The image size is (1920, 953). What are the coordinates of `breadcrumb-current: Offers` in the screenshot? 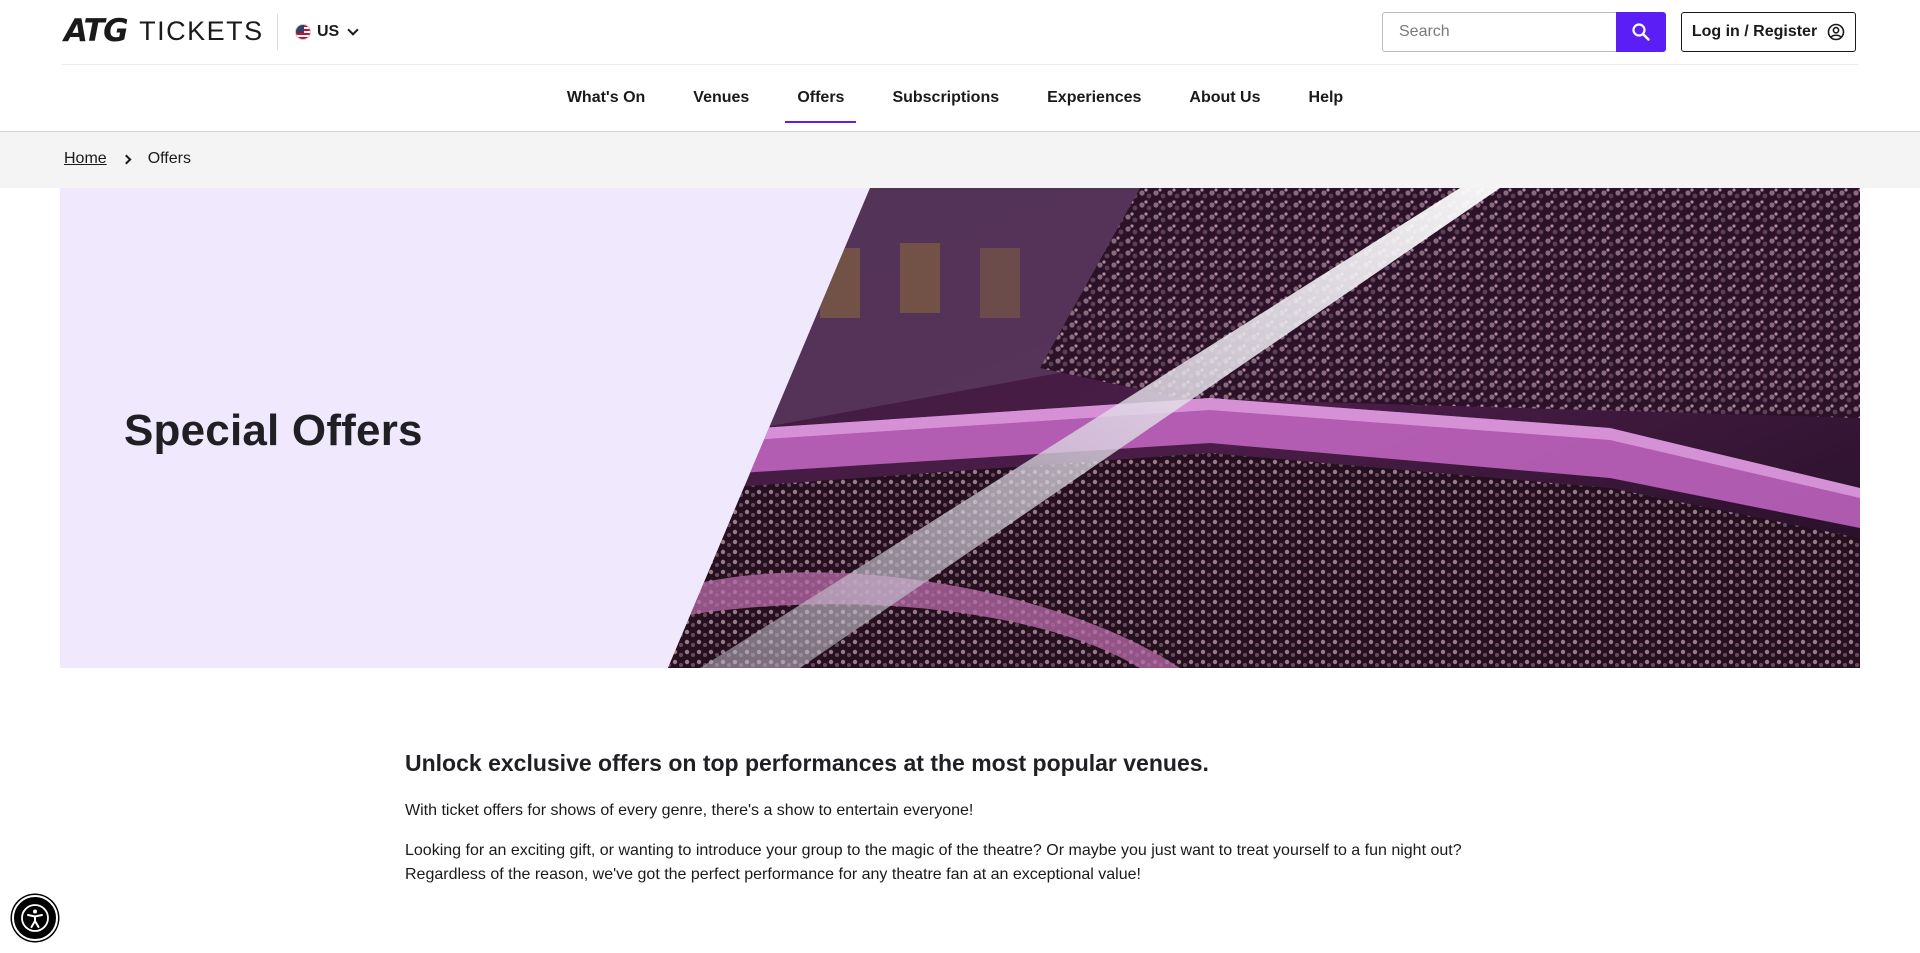 It's located at (169, 158).